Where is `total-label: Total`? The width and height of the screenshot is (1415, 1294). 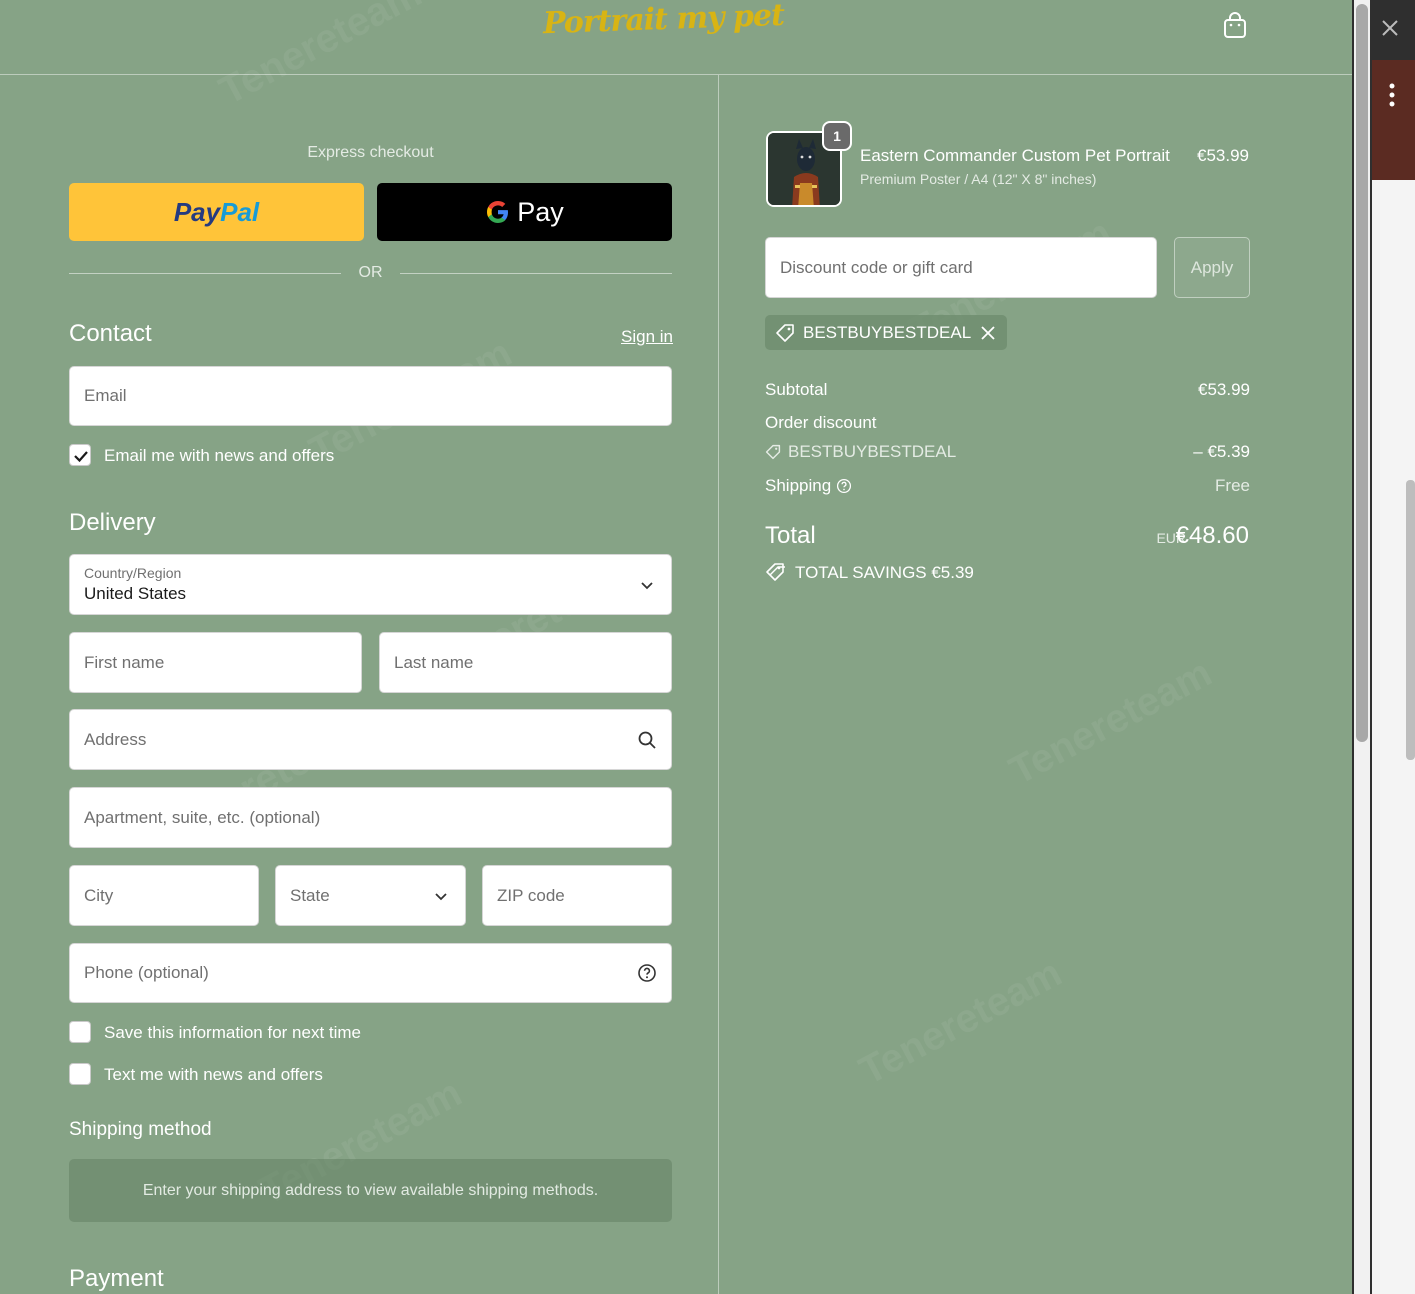
total-label: Total is located at coordinates (790, 535).